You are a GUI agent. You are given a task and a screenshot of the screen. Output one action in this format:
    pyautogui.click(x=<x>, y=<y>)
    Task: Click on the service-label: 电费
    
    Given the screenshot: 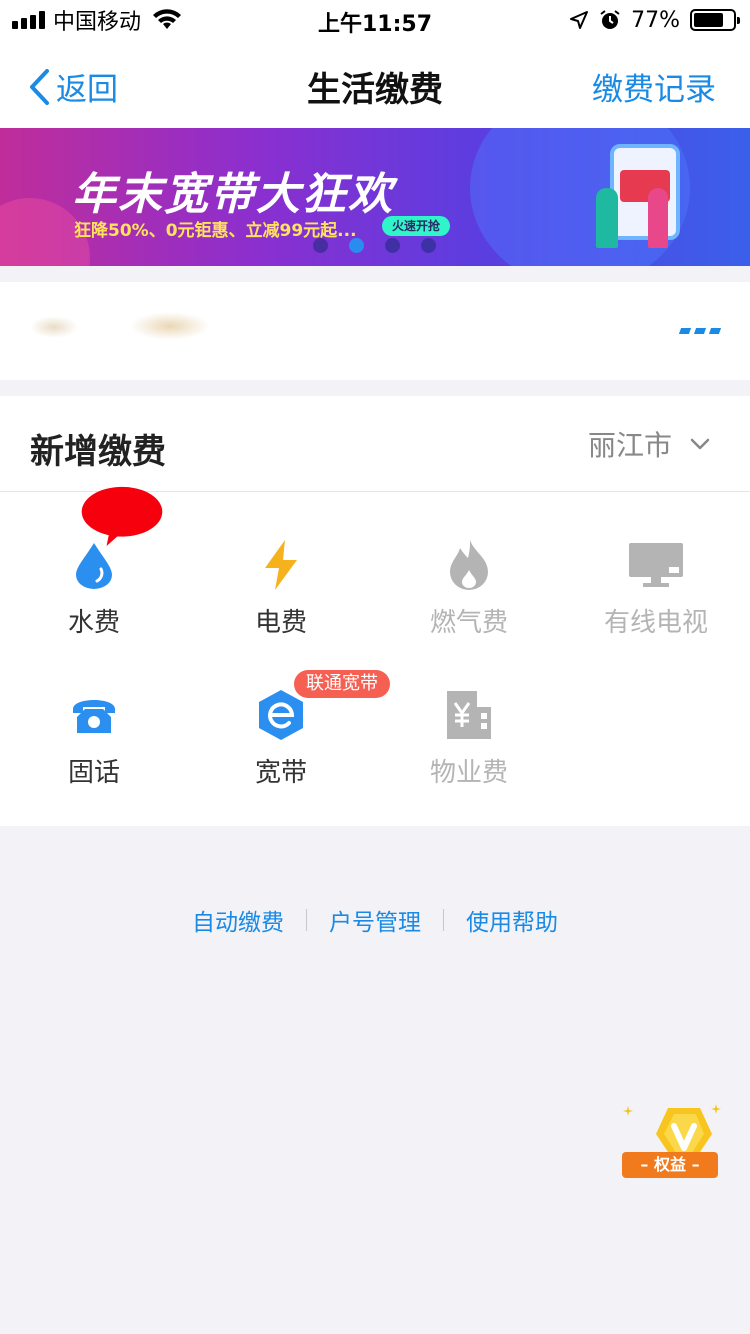 What is the action you would take?
    pyautogui.click(x=280, y=623)
    